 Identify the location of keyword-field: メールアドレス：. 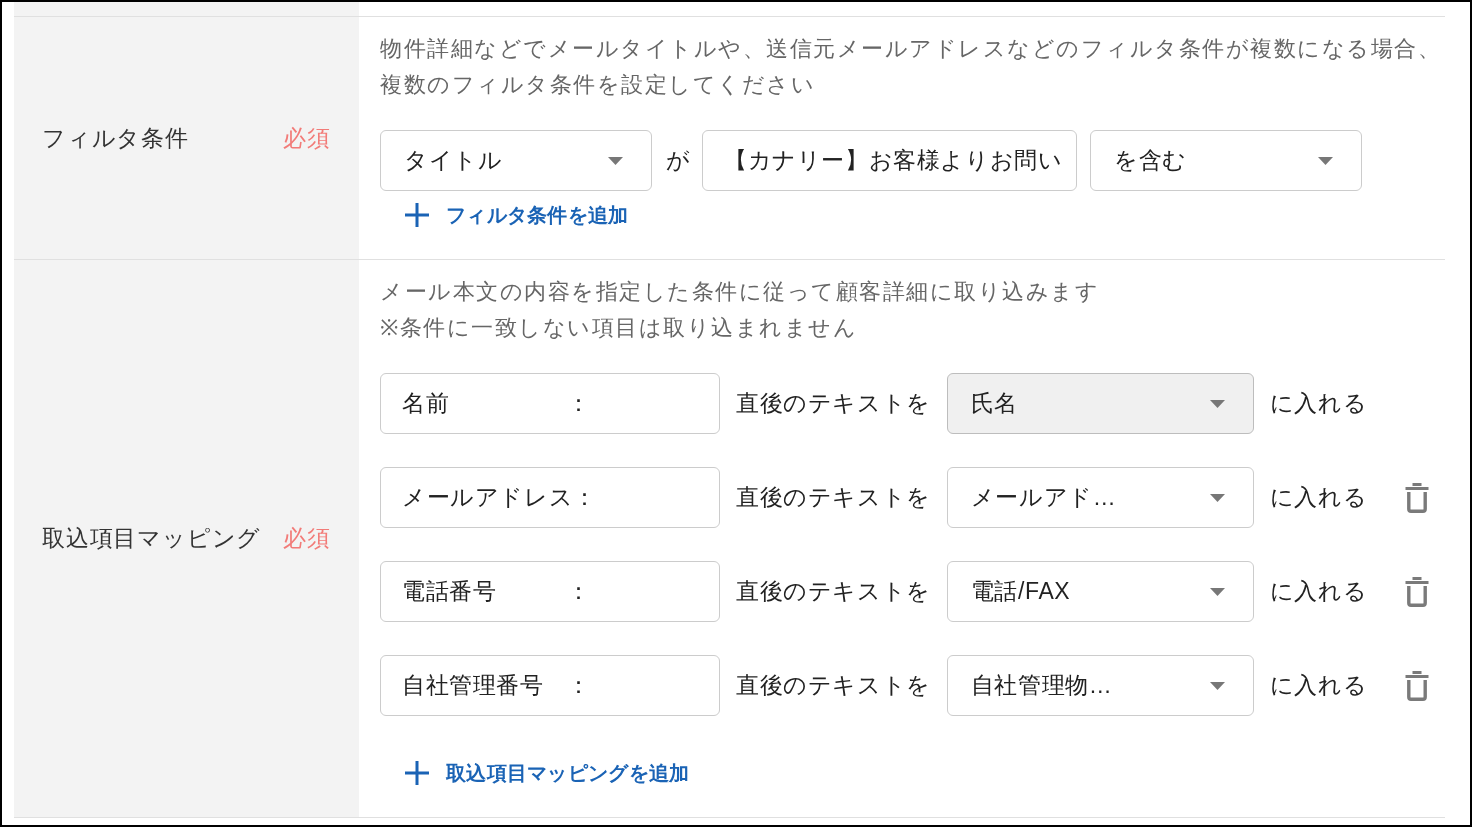
(550, 497).